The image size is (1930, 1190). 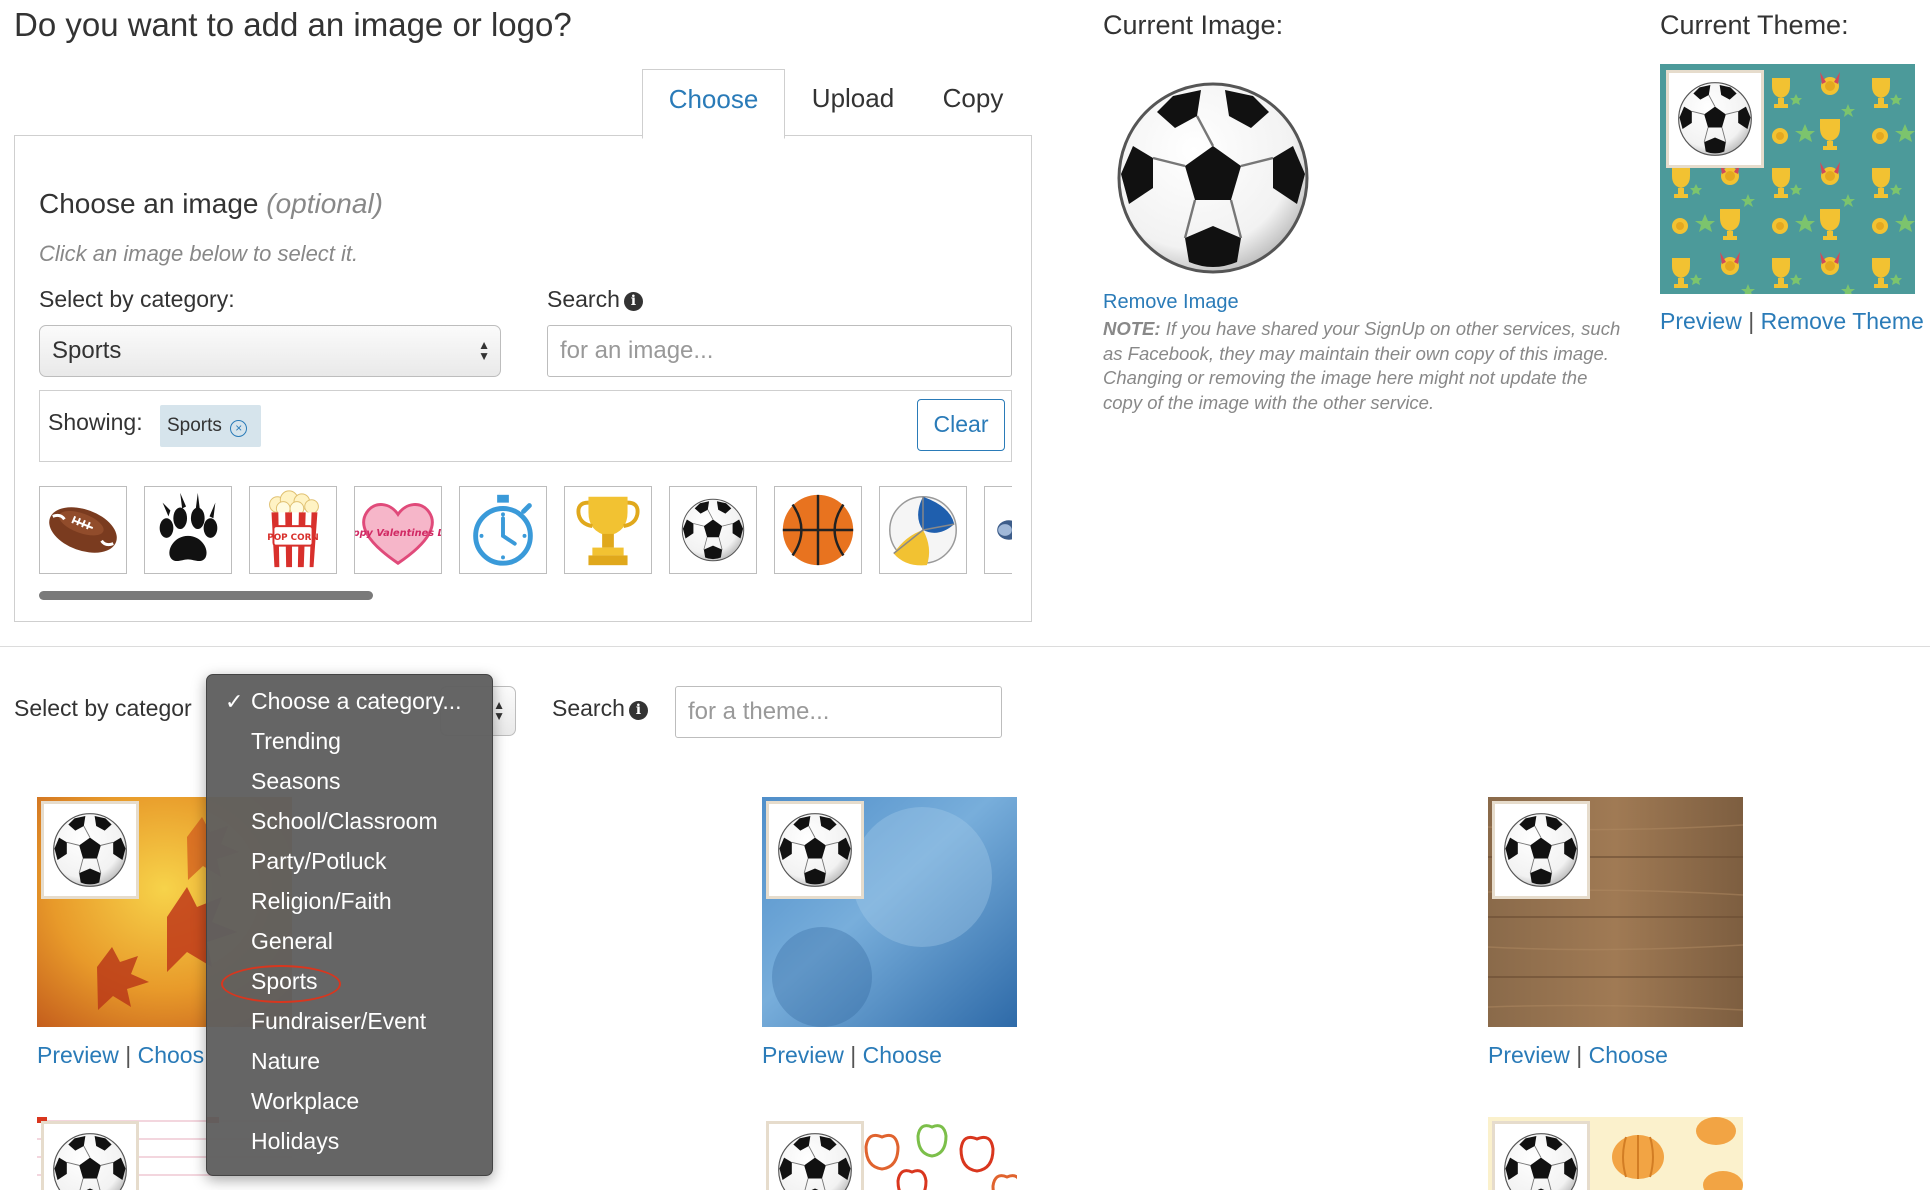 What do you see at coordinates (344, 821) in the screenshot?
I see `dropdown-item-school-classroom: School/Classroom` at bounding box center [344, 821].